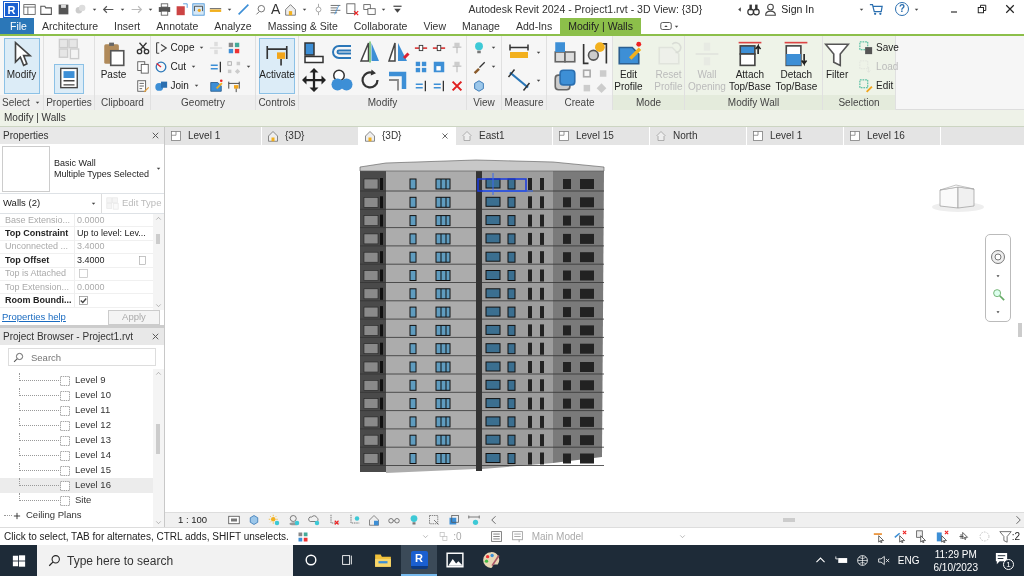 This screenshot has height=576, width=1024. I want to click on diagonal-line-icon, so click(243, 9).